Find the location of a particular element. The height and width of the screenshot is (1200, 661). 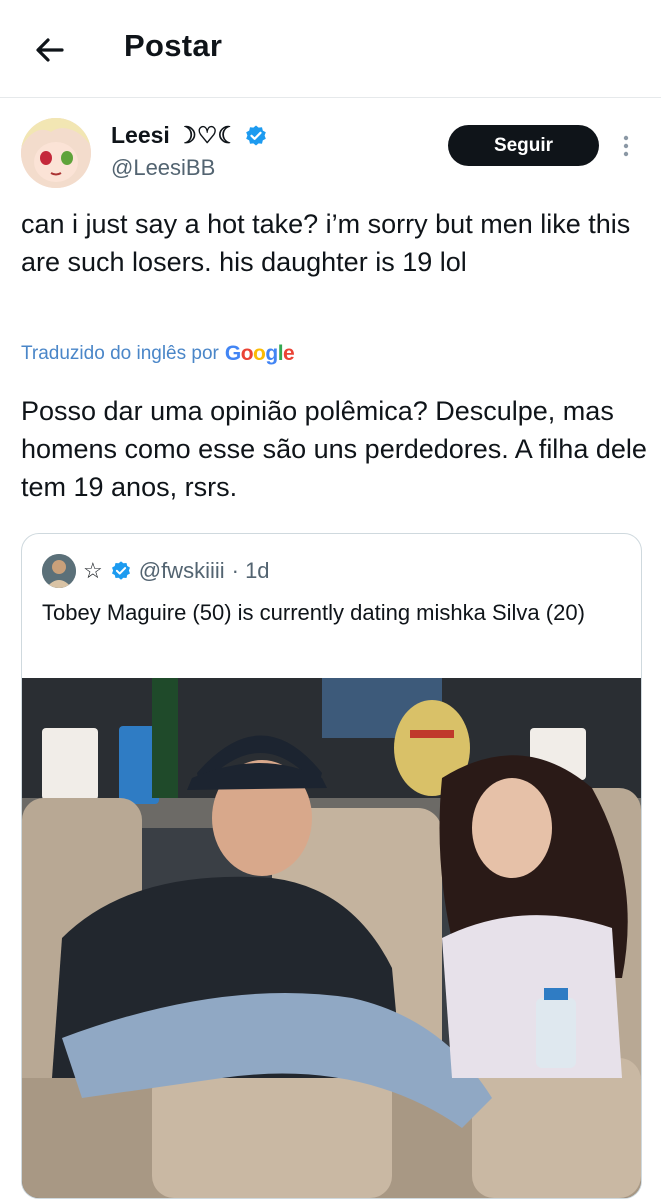

top-bar: Postar is located at coordinates (330, 49).